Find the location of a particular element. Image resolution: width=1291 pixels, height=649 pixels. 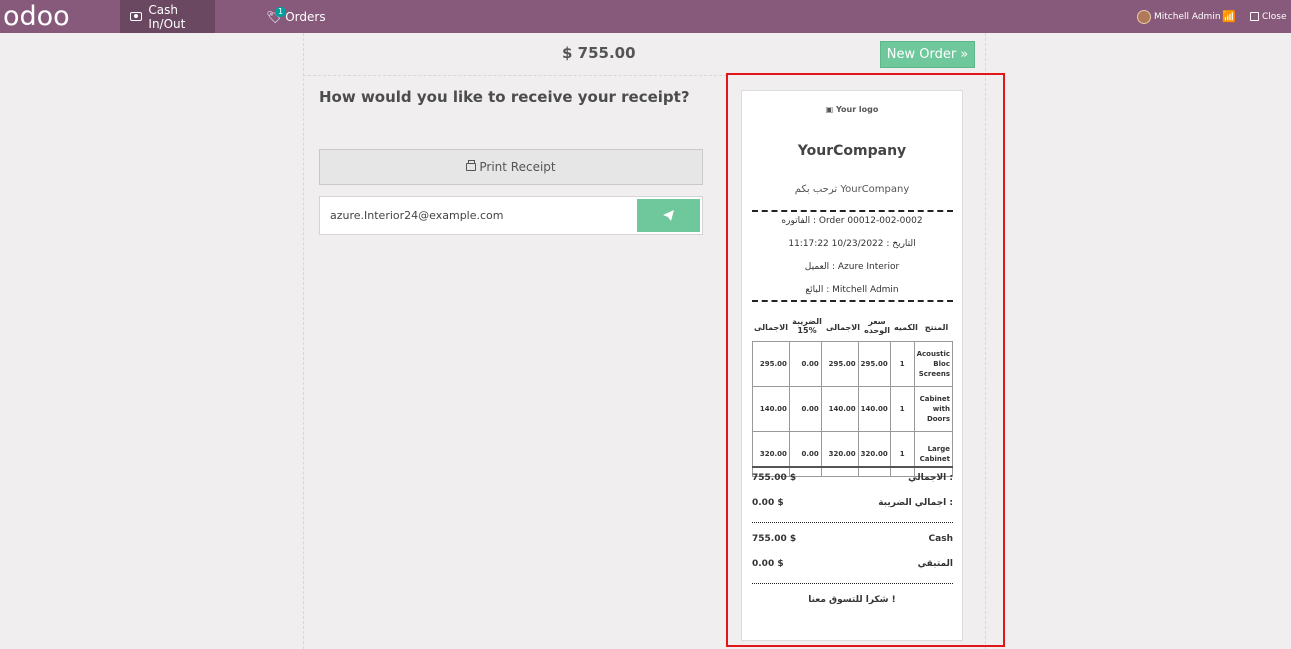

receipt-welcome: ترحب بكم YourCompany is located at coordinates (852, 189).